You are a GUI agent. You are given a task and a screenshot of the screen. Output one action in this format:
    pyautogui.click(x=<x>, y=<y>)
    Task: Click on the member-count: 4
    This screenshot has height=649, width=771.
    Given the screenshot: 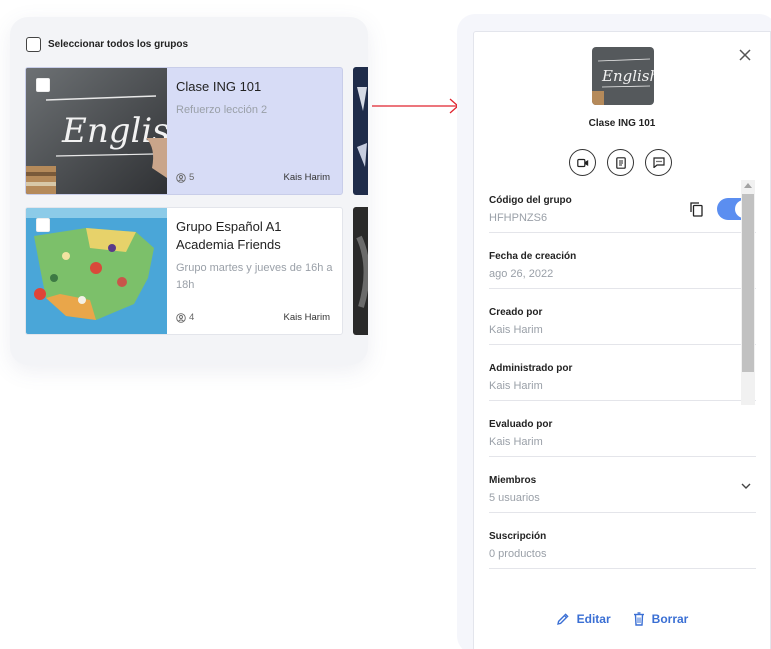 What is the action you would take?
    pyautogui.click(x=185, y=317)
    